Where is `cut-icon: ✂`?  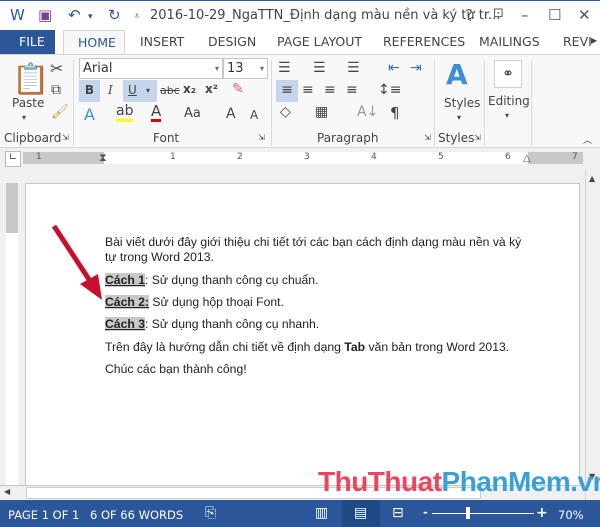 cut-icon: ✂ is located at coordinates (56, 68).